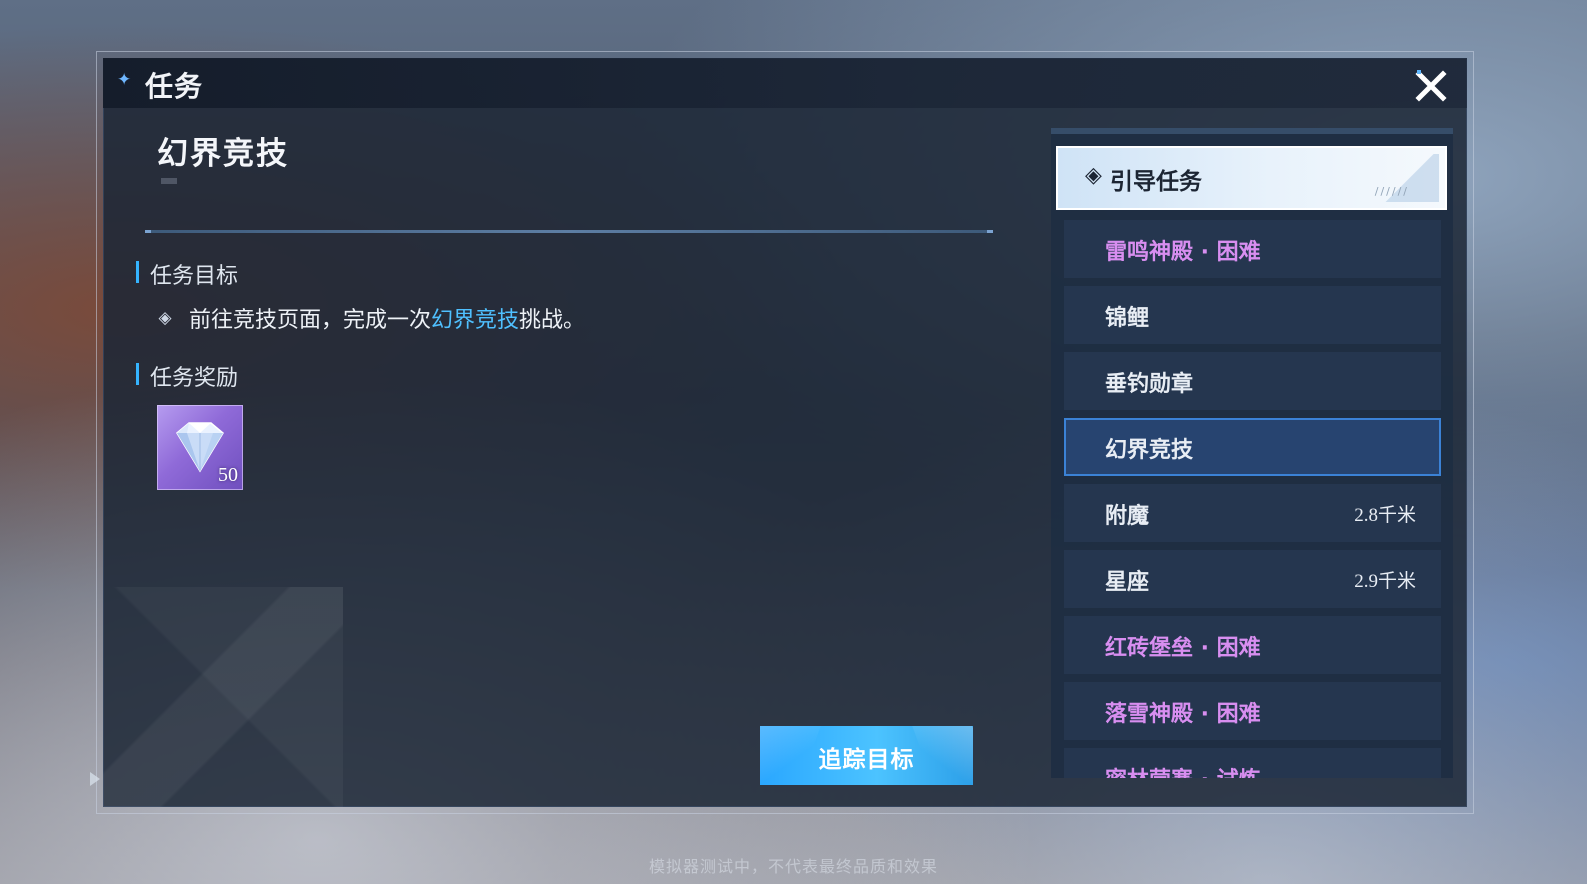 Image resolution: width=1587 pixels, height=884 pixels. What do you see at coordinates (552, 320) in the screenshot?
I see `objective-suffix: 挑战。` at bounding box center [552, 320].